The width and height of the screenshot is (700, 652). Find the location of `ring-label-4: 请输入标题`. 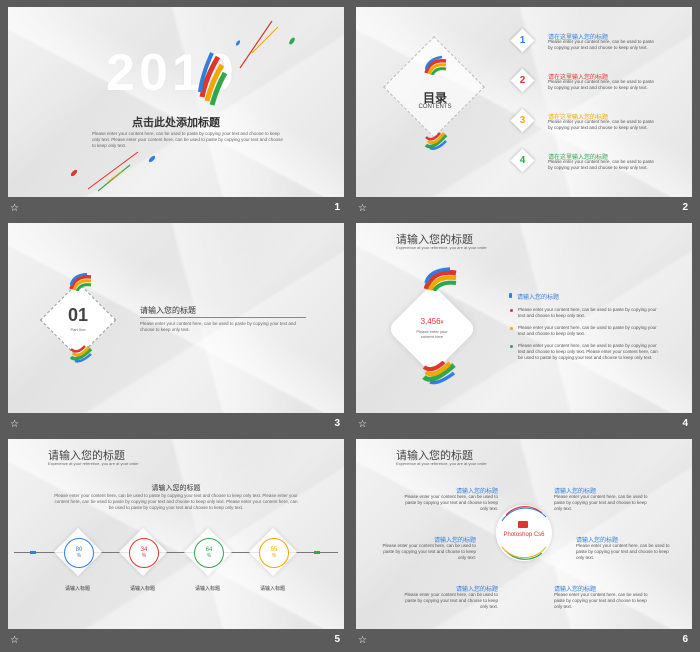

ring-label-4: 请输入标题 is located at coordinates (273, 589).